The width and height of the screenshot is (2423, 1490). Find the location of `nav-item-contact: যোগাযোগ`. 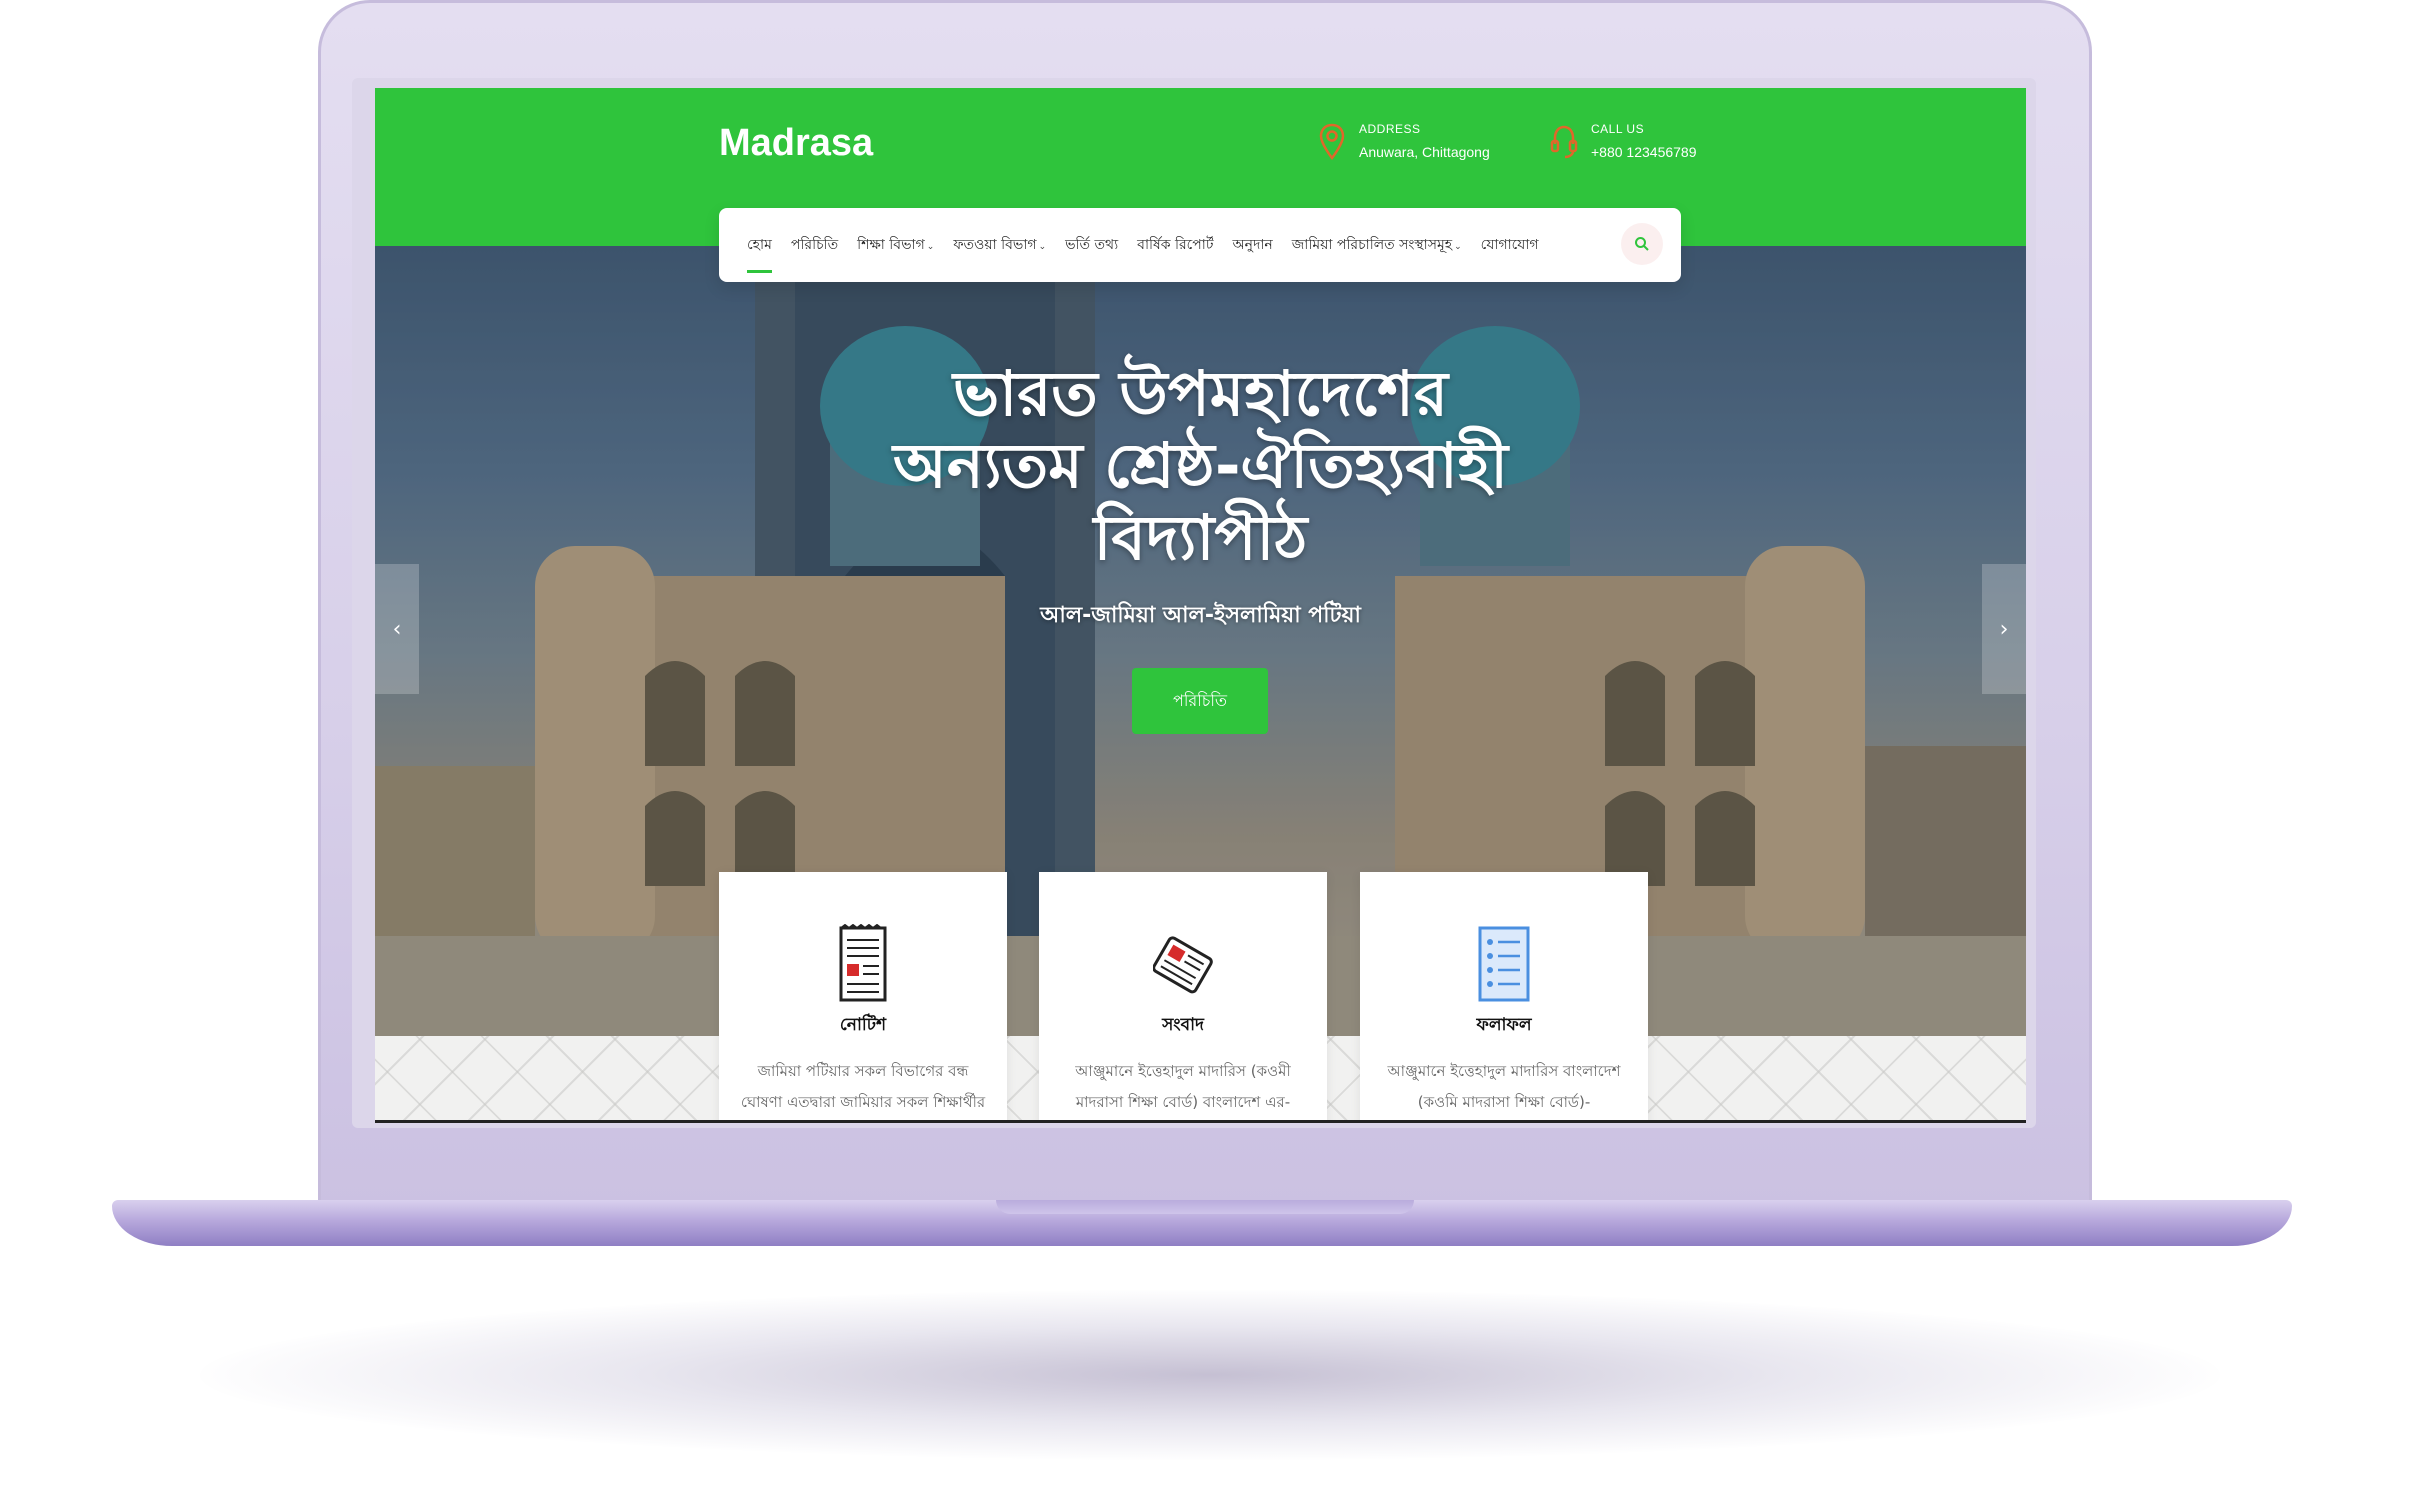

nav-item-contact: যোগাযোগ is located at coordinates (1510, 245).